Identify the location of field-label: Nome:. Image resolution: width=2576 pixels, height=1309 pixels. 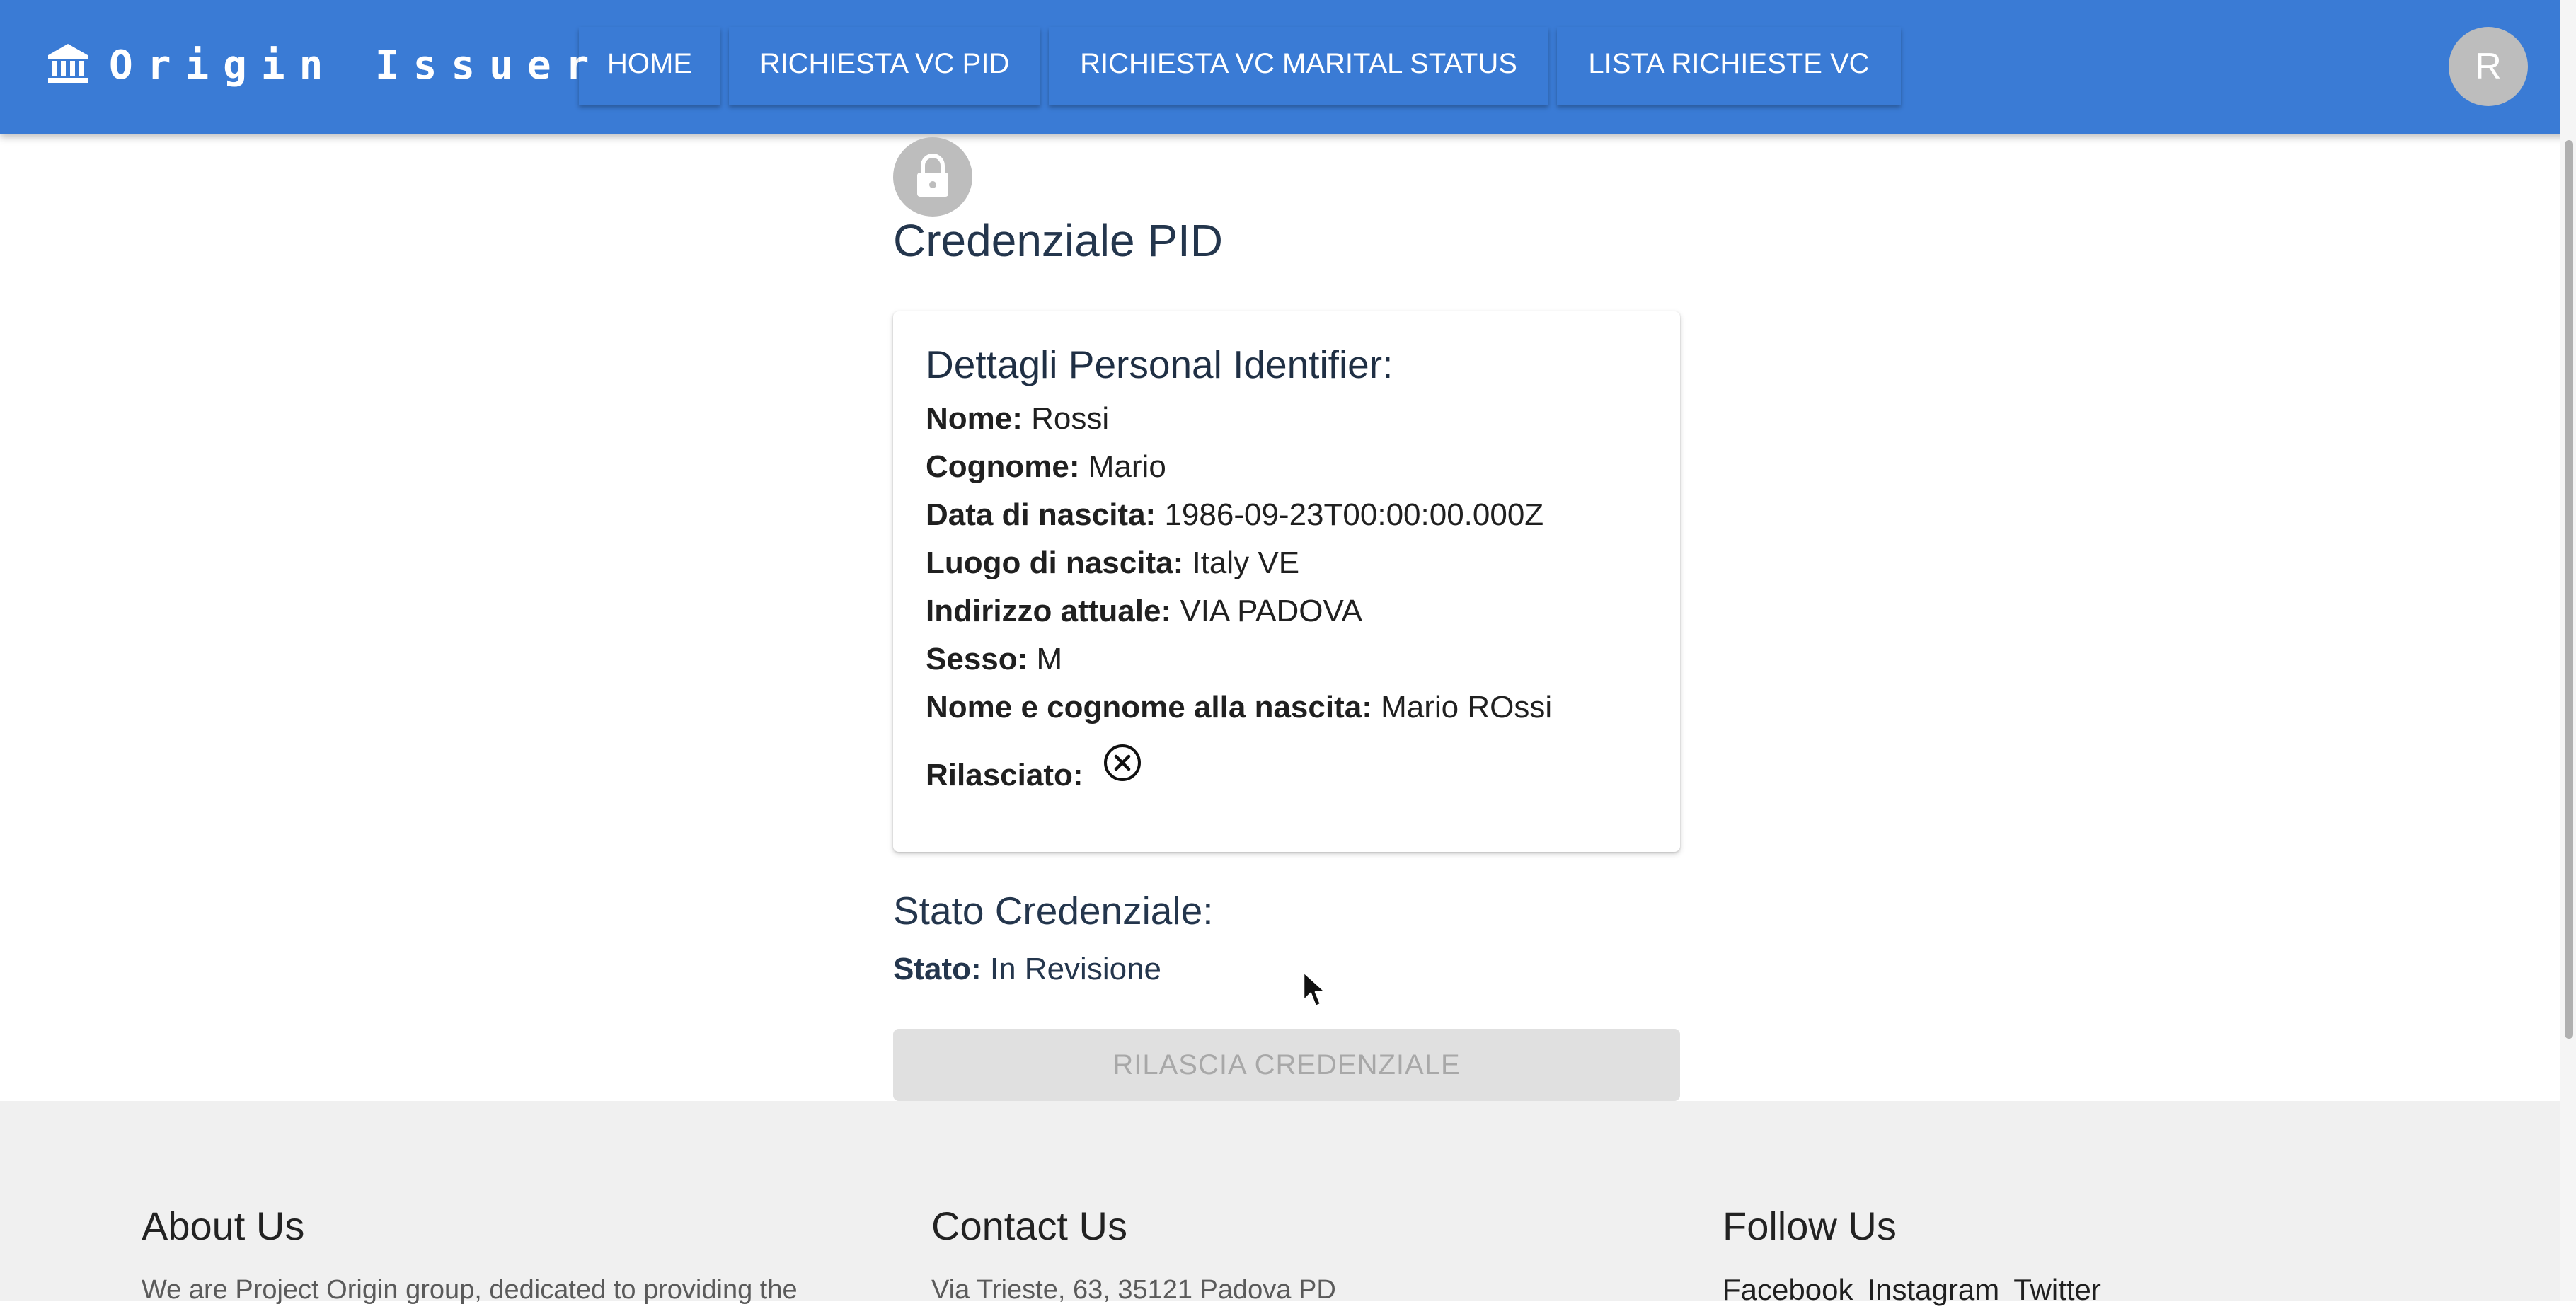
(975, 419).